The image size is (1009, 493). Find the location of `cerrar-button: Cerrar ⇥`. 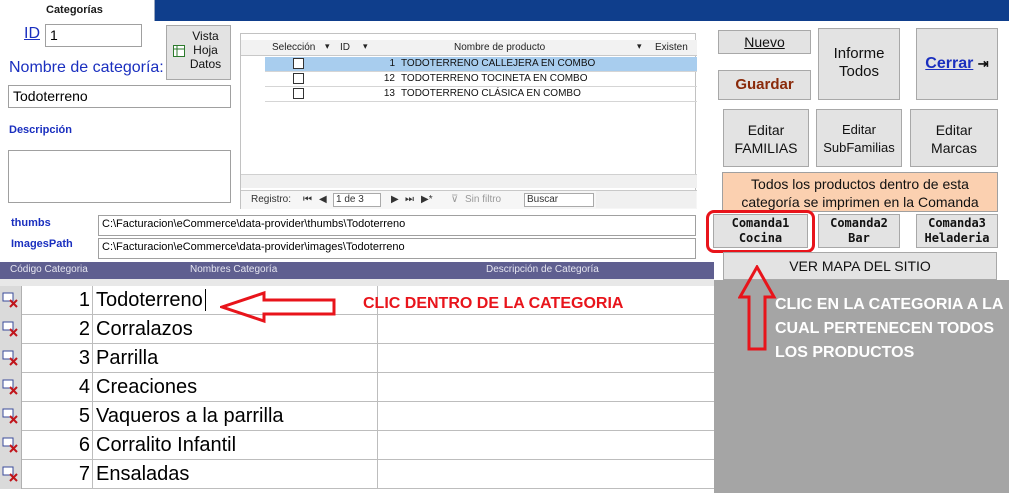

cerrar-button: Cerrar ⇥ is located at coordinates (957, 64).